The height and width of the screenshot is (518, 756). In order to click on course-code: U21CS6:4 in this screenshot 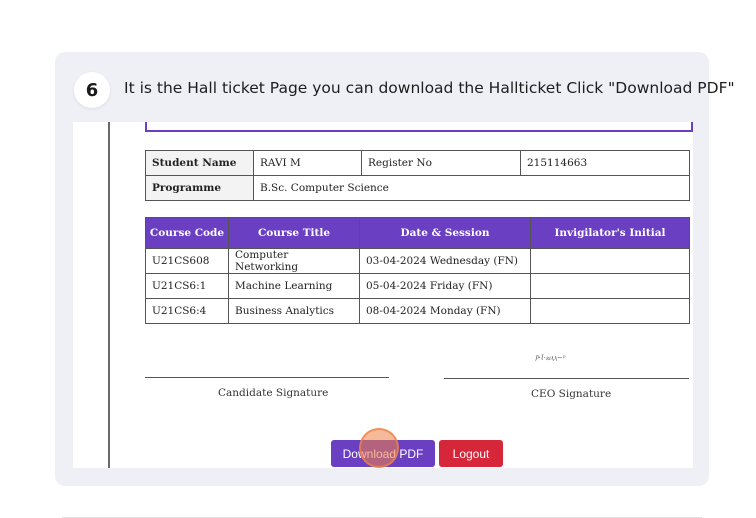, I will do `click(187, 311)`.